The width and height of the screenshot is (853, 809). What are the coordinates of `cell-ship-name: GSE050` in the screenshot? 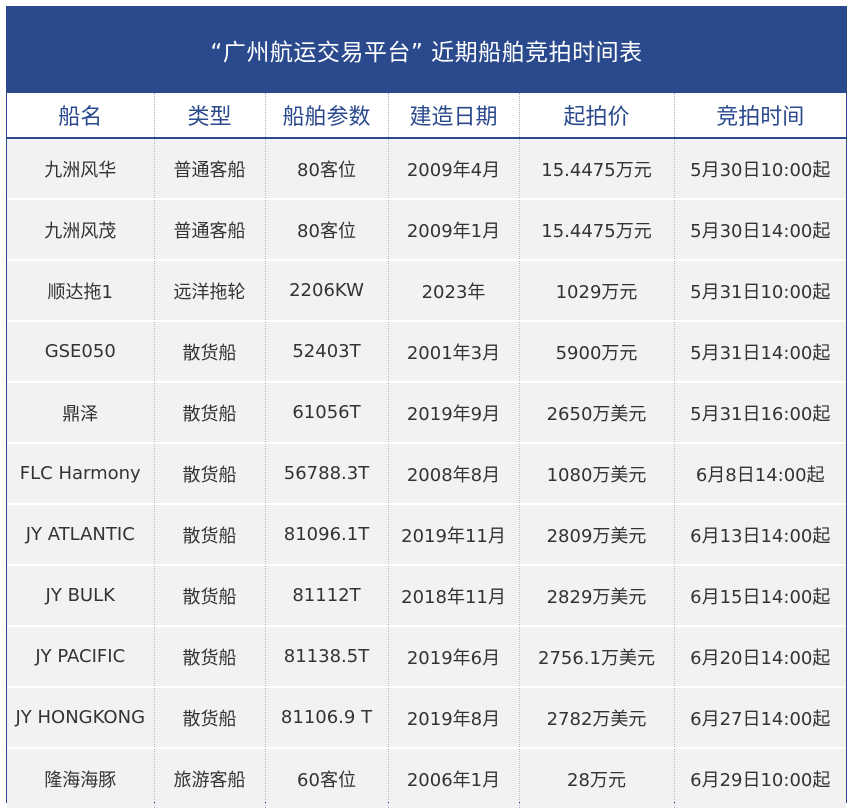 It's located at (81, 351).